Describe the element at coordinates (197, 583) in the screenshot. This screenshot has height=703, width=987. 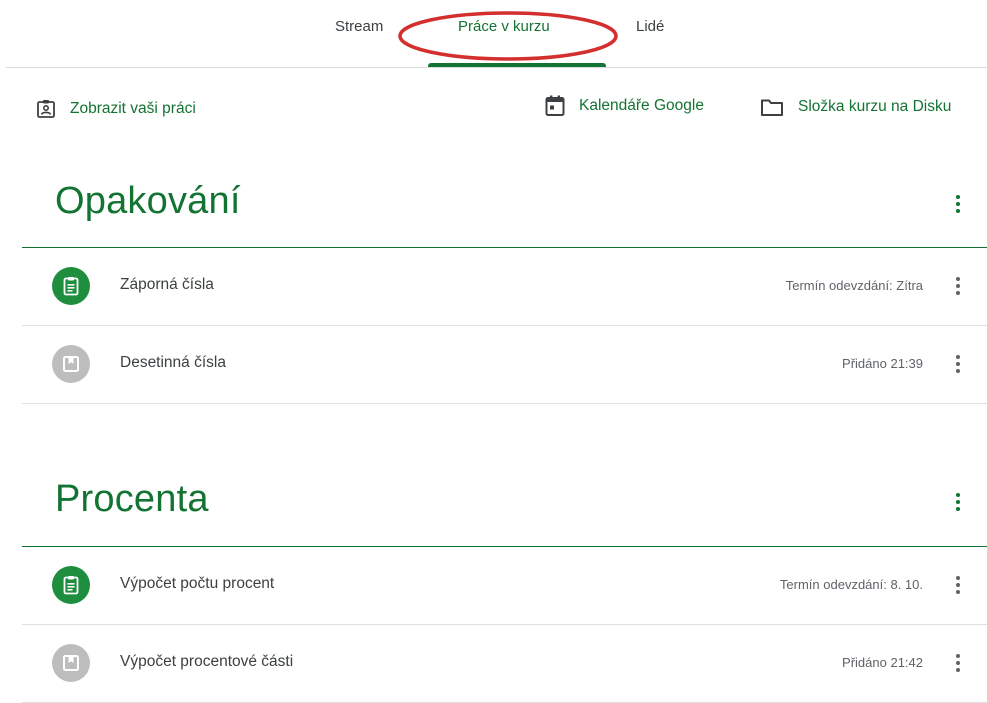
I see `item-title: Výpočet počtu procent` at that location.